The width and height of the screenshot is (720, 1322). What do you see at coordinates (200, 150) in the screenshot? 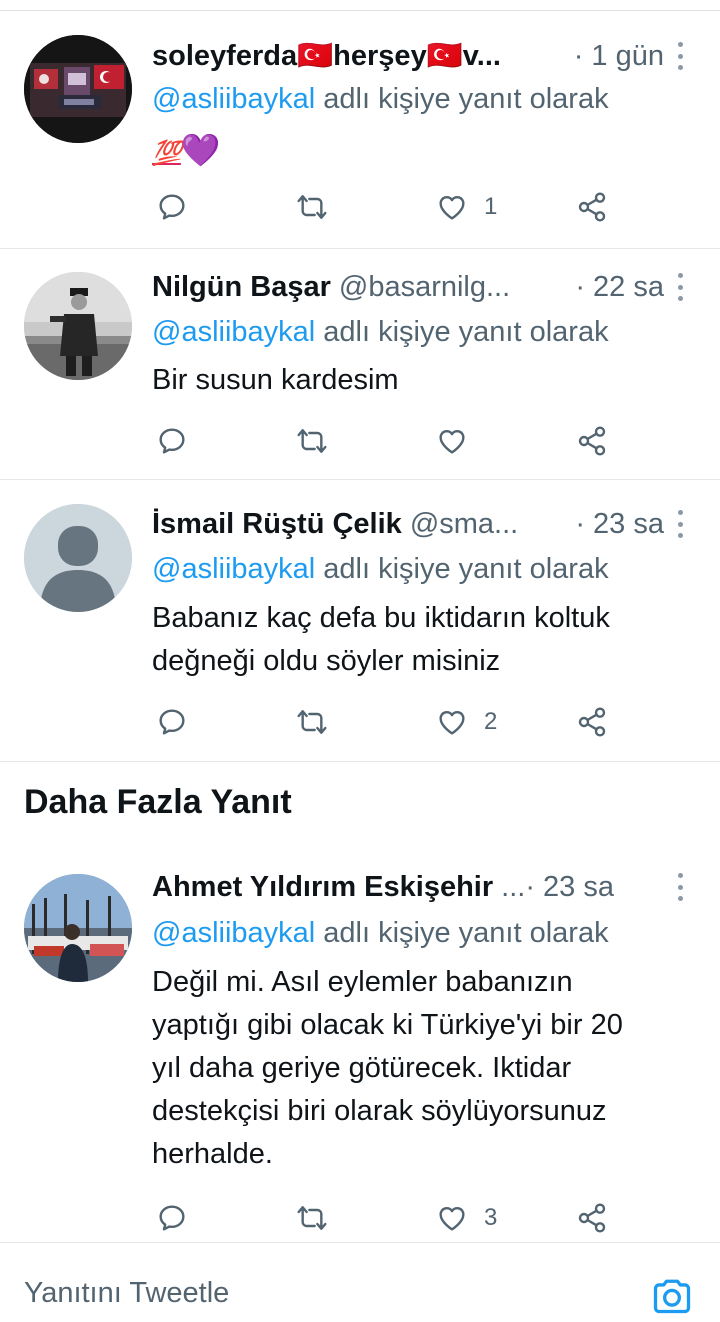
I see `purple-heart-emoji: 💜` at bounding box center [200, 150].